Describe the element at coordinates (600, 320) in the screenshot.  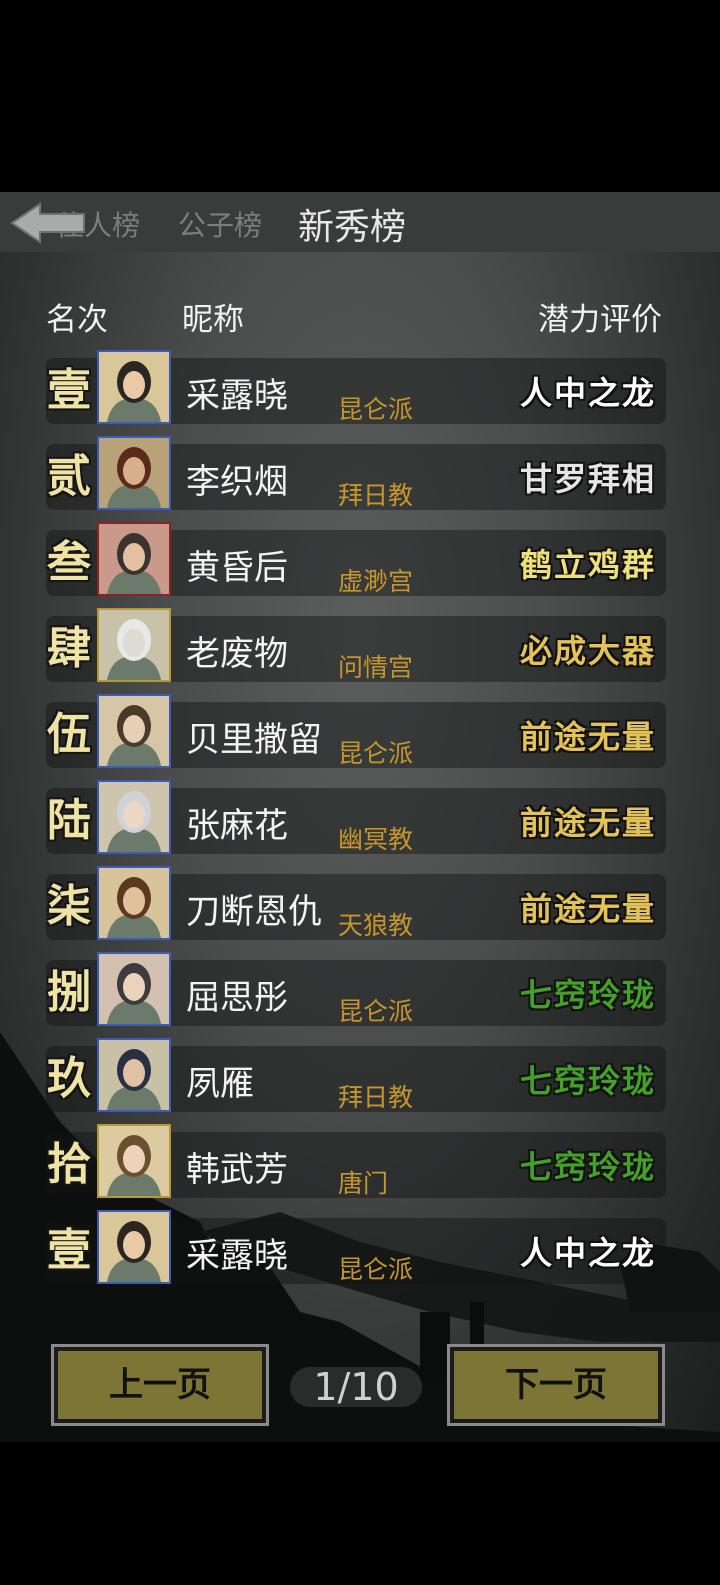
I see `column-header-potential: 潜力评价` at that location.